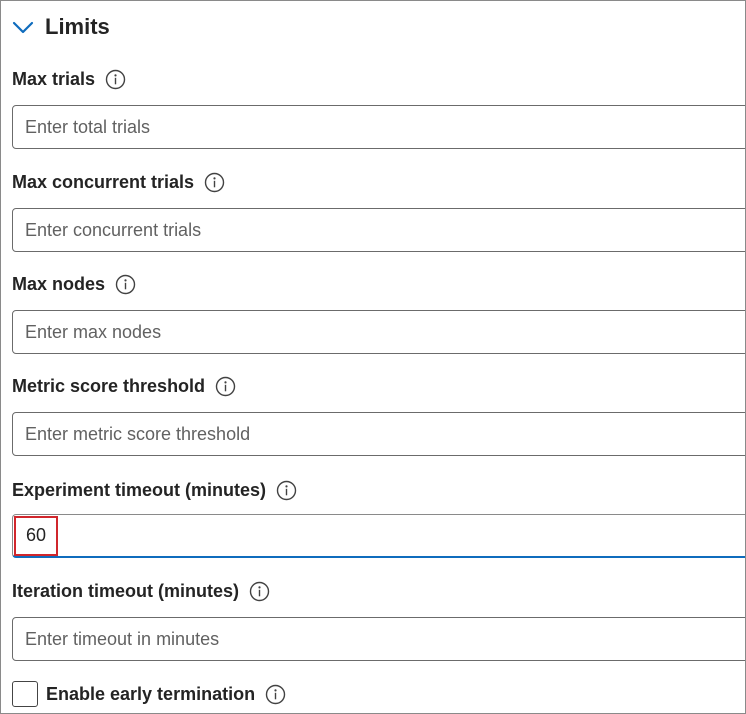 This screenshot has height=714, width=746. I want to click on early-termination-label: Enable early termination, so click(151, 693).